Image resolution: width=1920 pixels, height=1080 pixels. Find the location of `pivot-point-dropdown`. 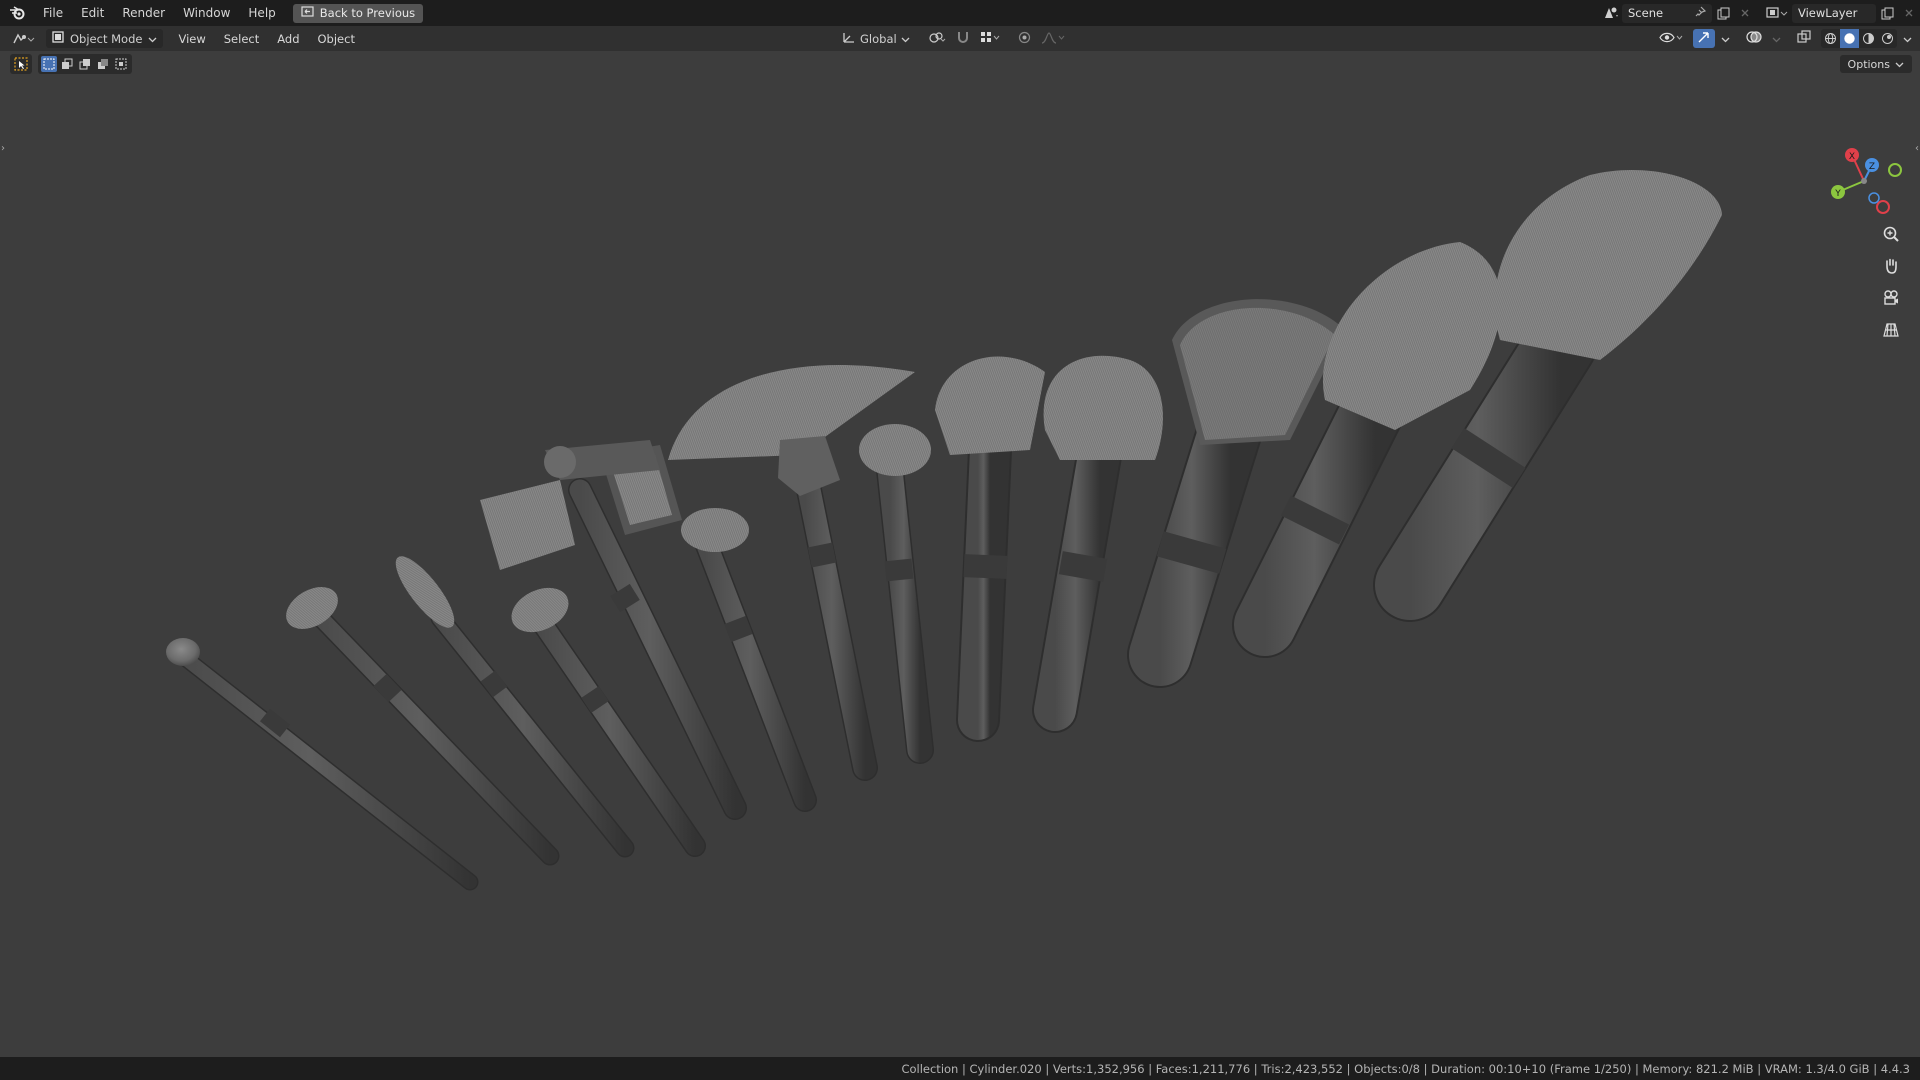

pivot-point-dropdown is located at coordinates (937, 38).